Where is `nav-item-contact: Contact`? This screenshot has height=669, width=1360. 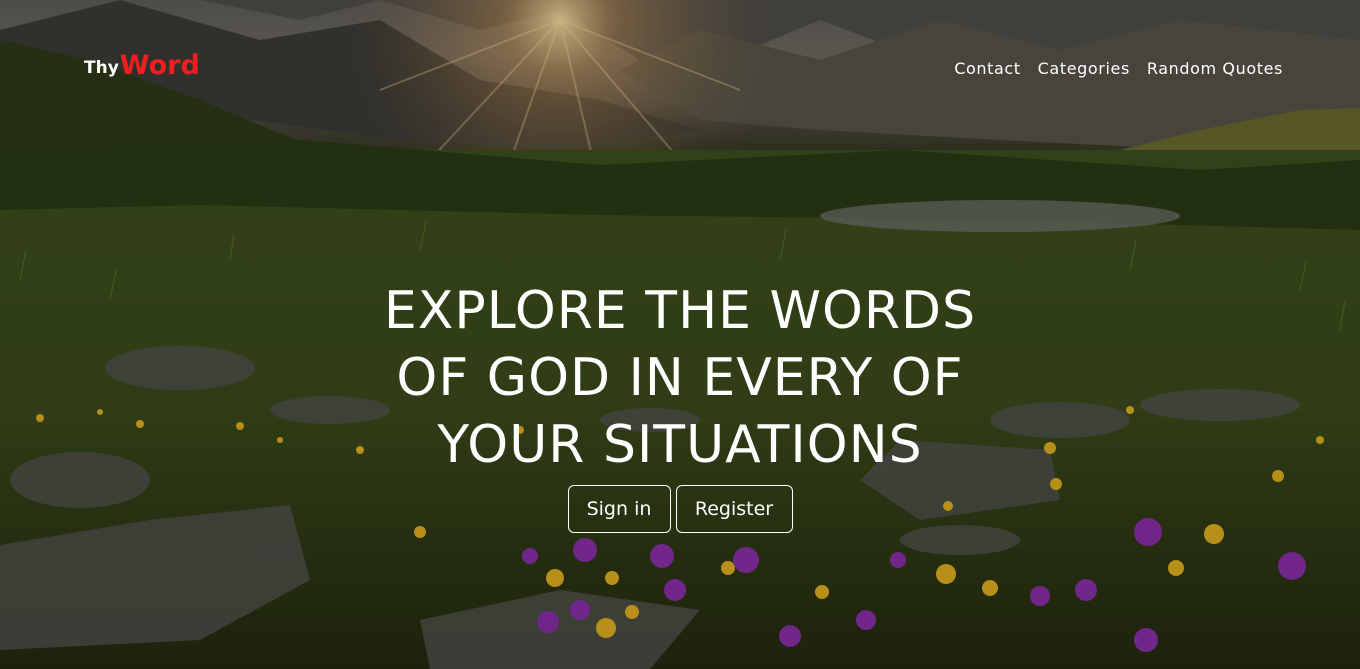 nav-item-contact: Contact is located at coordinates (987, 68).